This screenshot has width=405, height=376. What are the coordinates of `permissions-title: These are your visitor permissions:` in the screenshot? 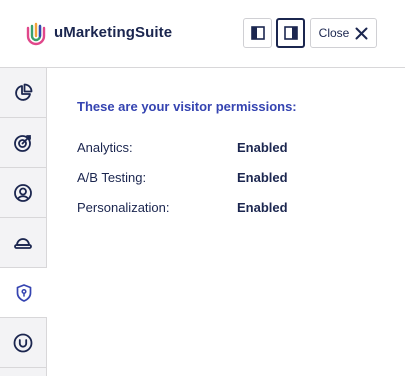 It's located at (187, 106).